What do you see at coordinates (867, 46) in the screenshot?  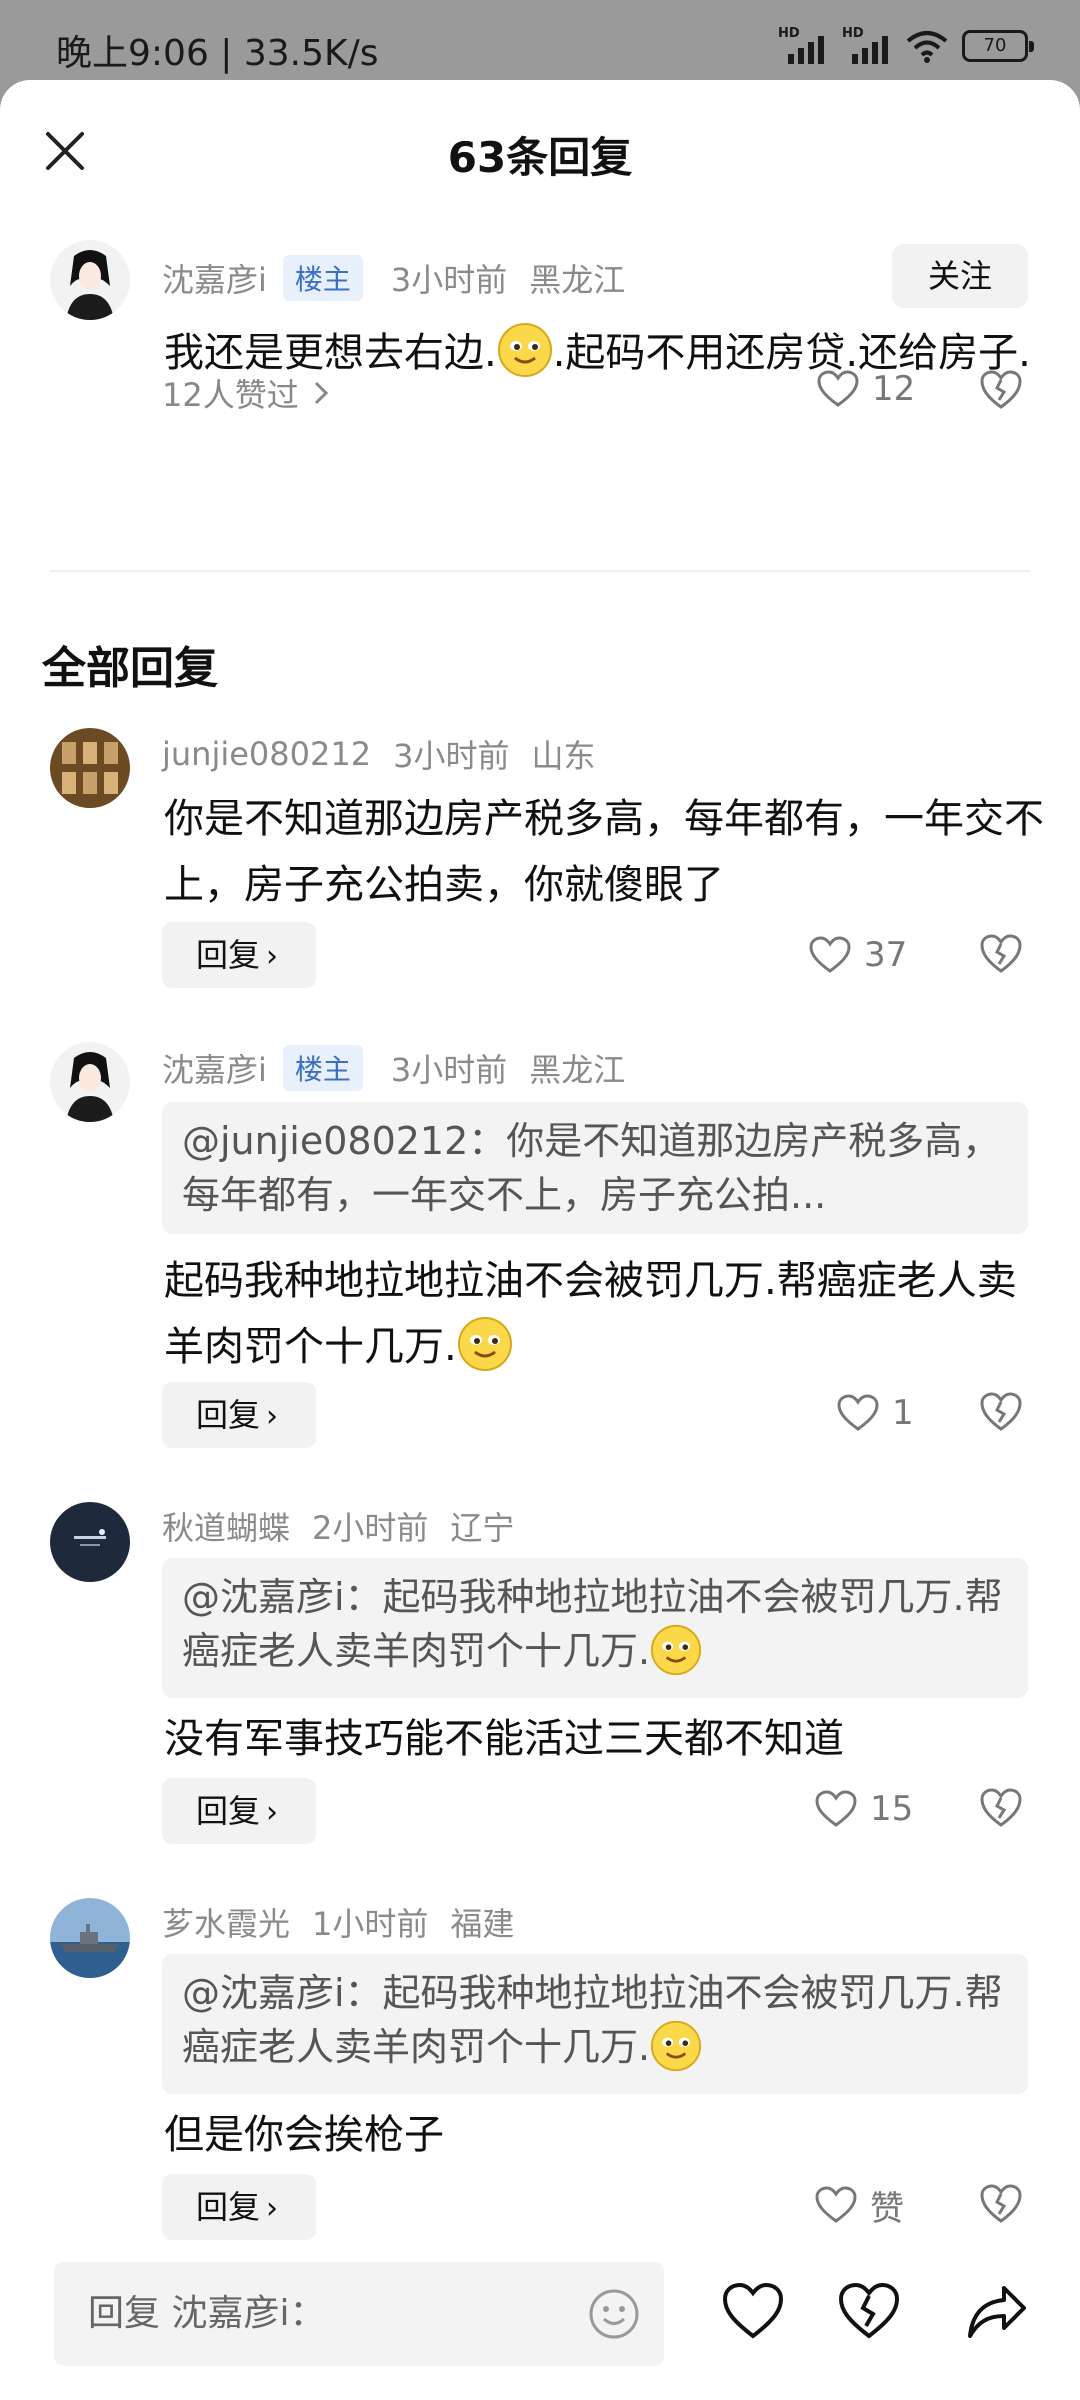 I see `signal-icon-2: HD` at bounding box center [867, 46].